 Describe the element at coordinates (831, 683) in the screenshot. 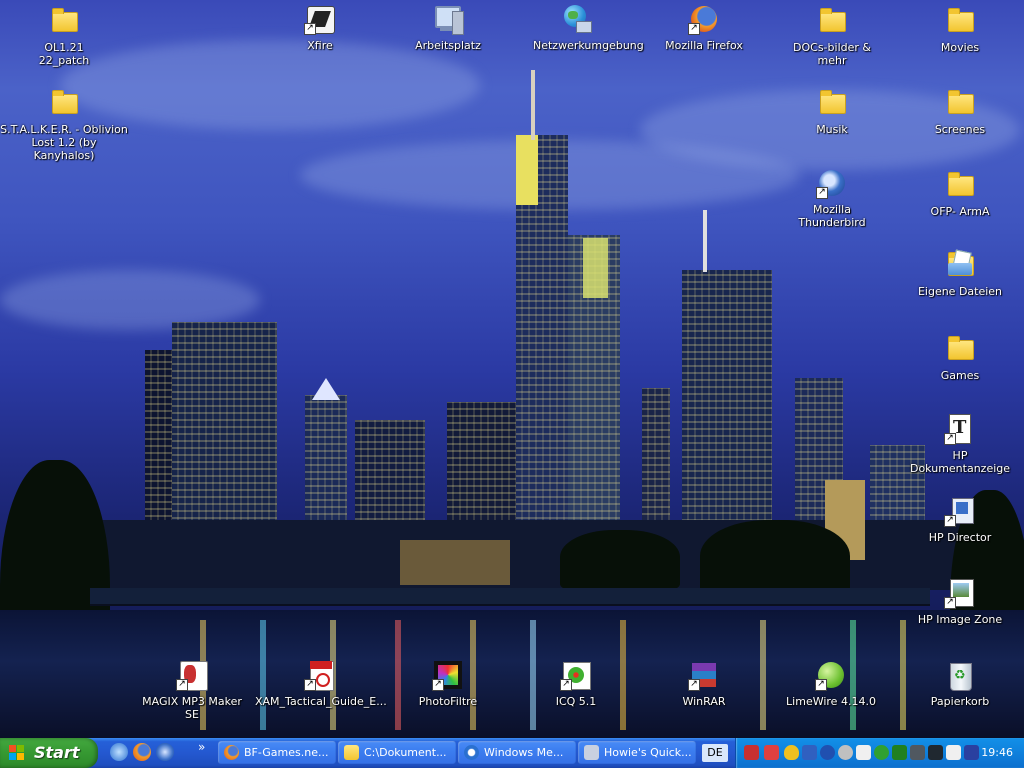

I see `desktop-icon-limewire: ↗ LimeWire 4.14.0` at that location.